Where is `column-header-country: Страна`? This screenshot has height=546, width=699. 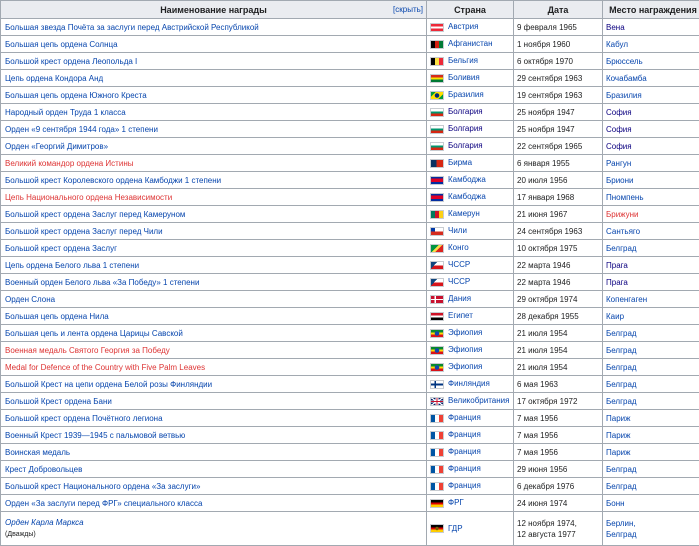 column-header-country: Страна is located at coordinates (470, 10).